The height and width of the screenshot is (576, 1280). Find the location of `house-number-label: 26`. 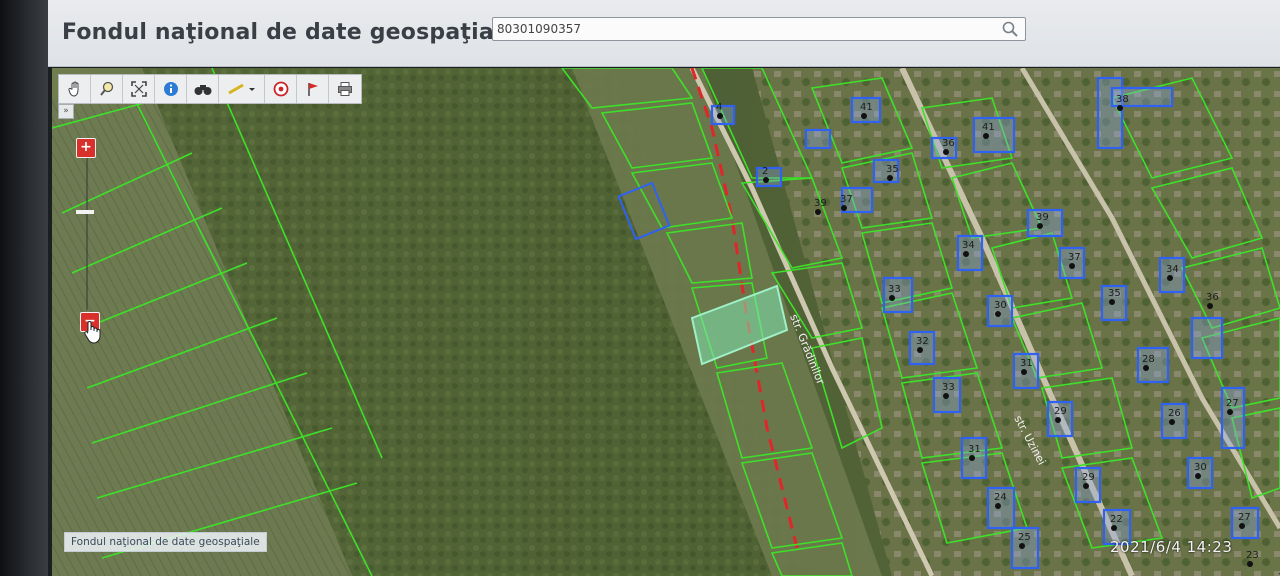

house-number-label: 26 is located at coordinates (1174, 413).